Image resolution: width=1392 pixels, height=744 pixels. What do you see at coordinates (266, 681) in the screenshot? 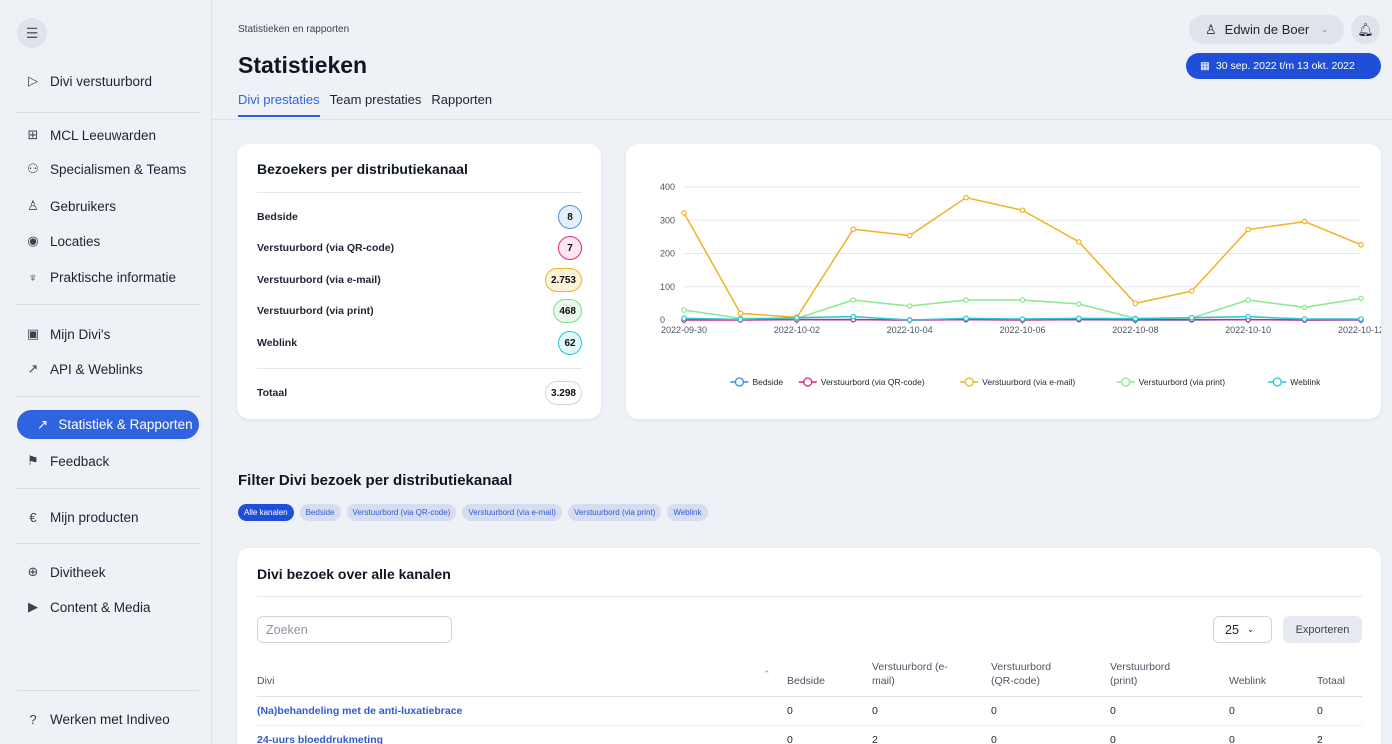
I see `column-header-divi: Divi` at bounding box center [266, 681].